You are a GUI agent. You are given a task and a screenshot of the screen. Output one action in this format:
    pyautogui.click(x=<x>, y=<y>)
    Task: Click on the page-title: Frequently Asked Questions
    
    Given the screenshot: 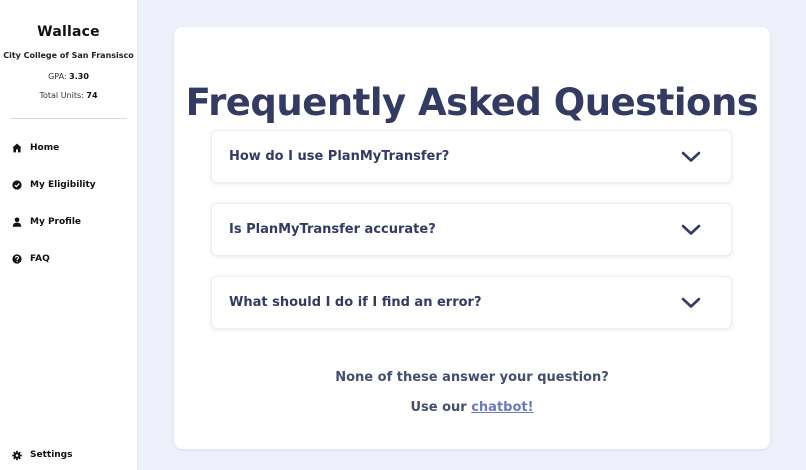 What is the action you would take?
    pyautogui.click(x=472, y=102)
    